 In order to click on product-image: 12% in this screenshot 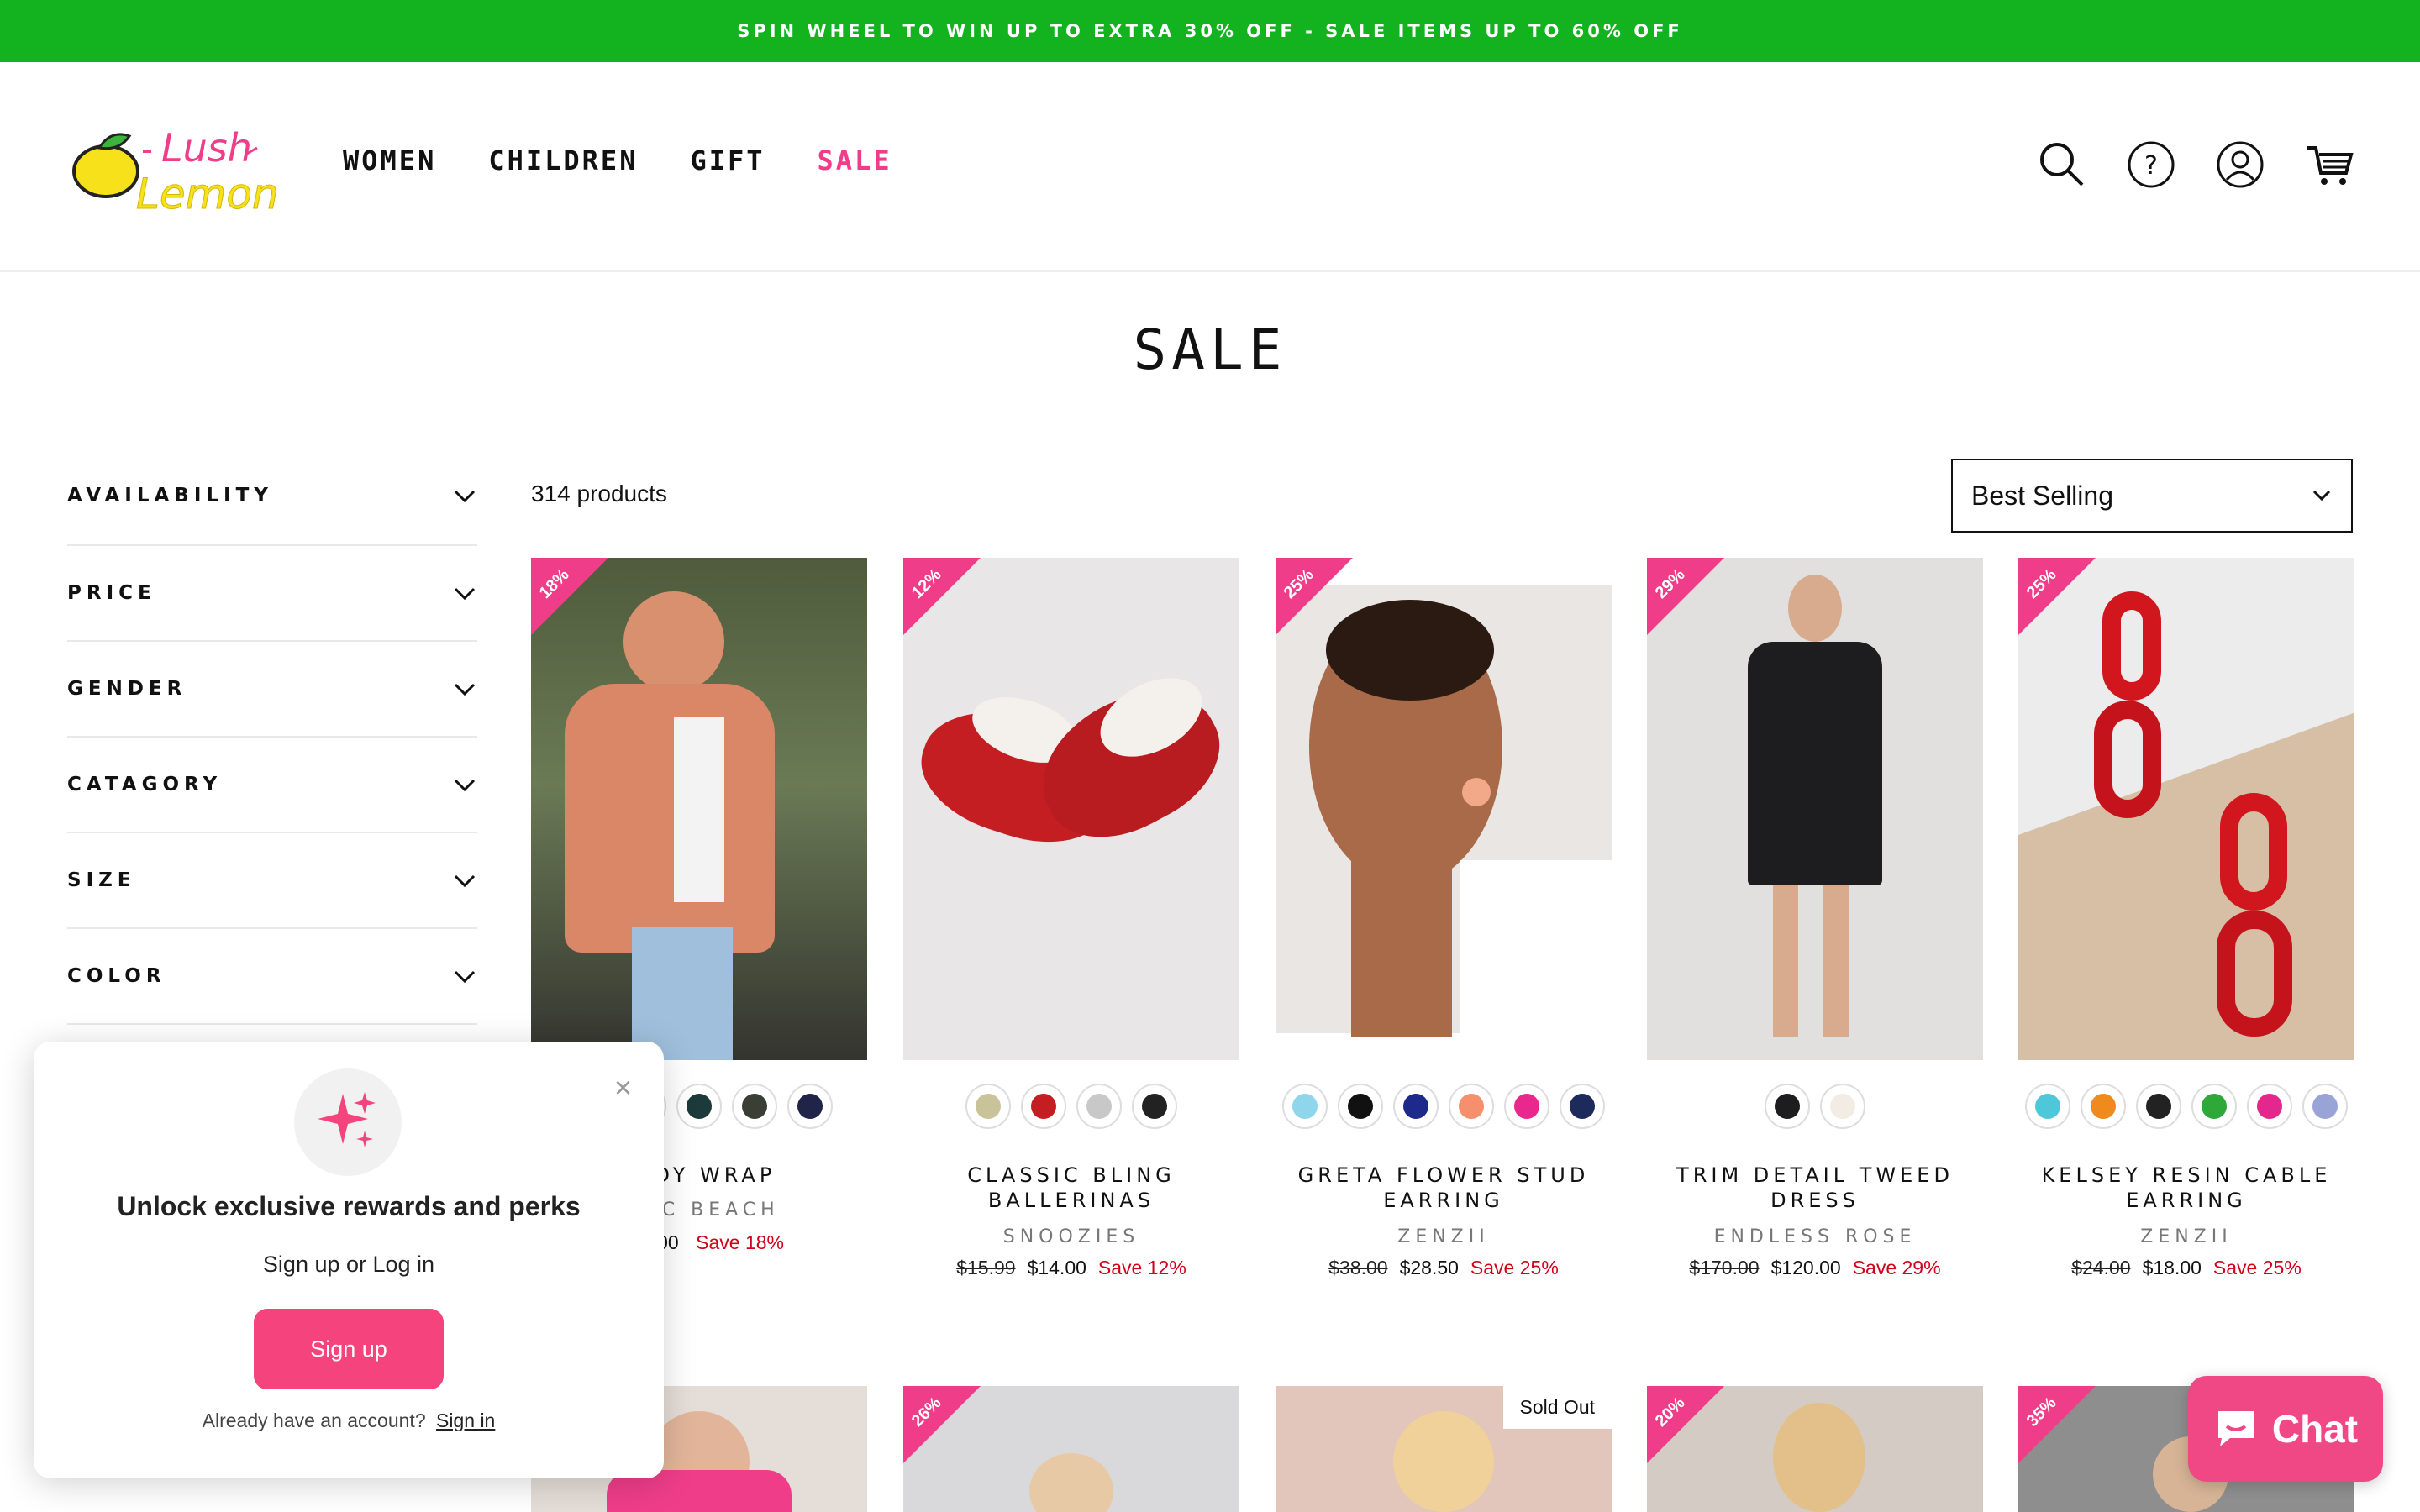, I will do `click(1071, 809)`.